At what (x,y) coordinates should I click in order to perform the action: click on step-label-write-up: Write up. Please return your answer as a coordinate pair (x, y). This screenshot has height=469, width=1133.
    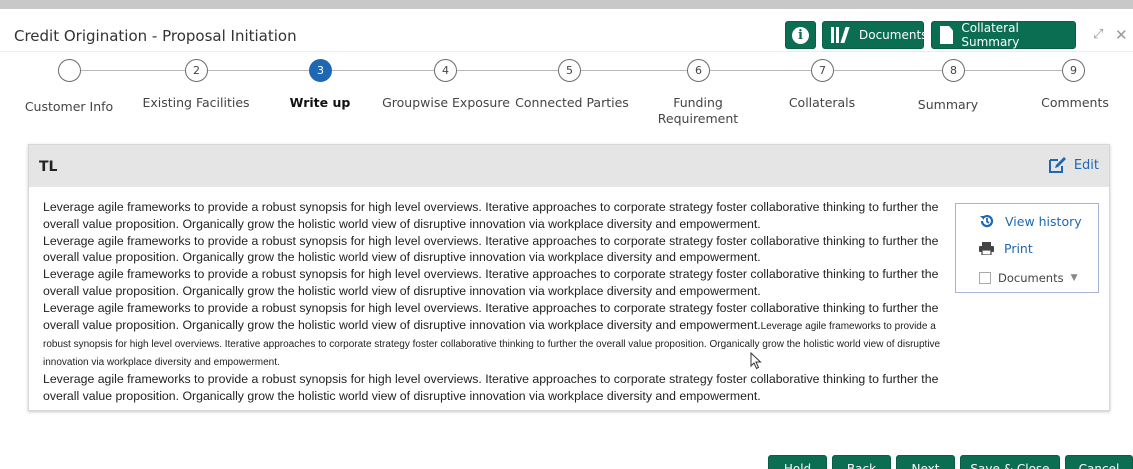
    Looking at the image, I should click on (320, 103).